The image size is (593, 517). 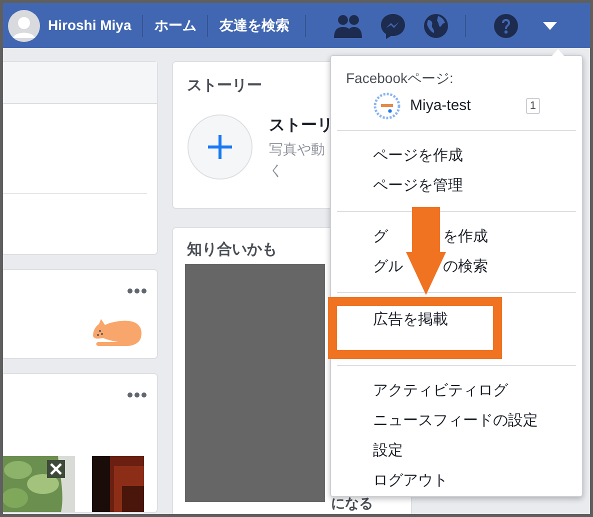 What do you see at coordinates (301, 126) in the screenshot?
I see `story-title: ストーリ` at bounding box center [301, 126].